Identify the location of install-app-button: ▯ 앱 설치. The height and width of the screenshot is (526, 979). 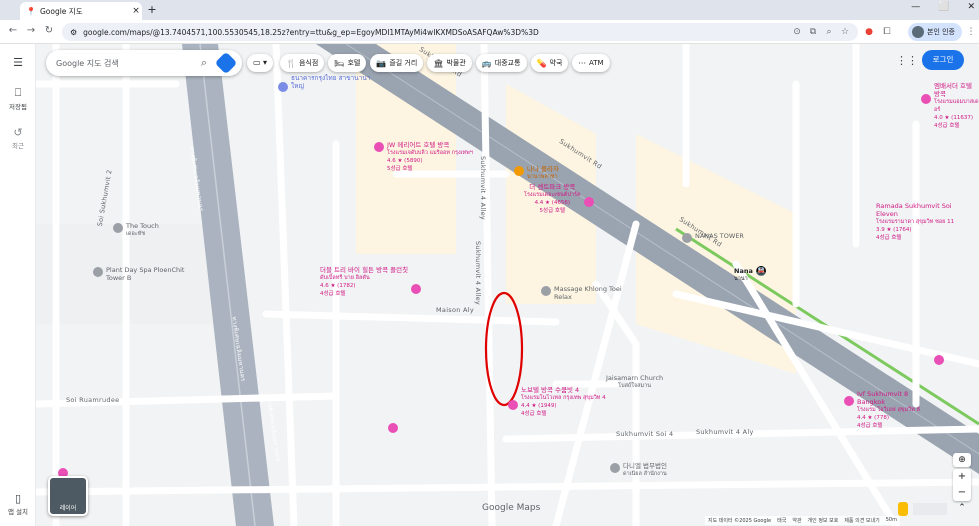
(18, 504).